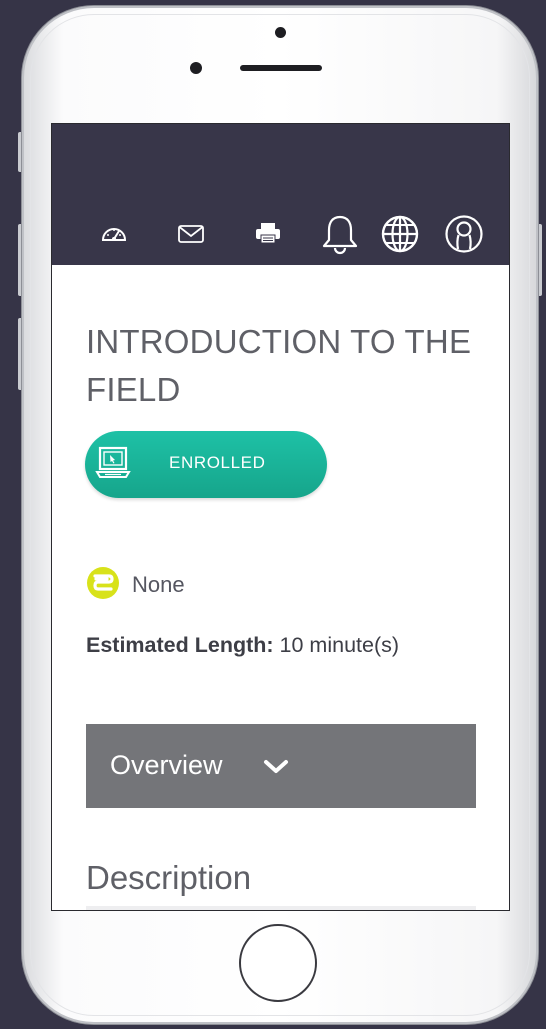 Image resolution: width=546 pixels, height=1029 pixels. What do you see at coordinates (281, 68) in the screenshot?
I see `earpiece-speaker` at bounding box center [281, 68].